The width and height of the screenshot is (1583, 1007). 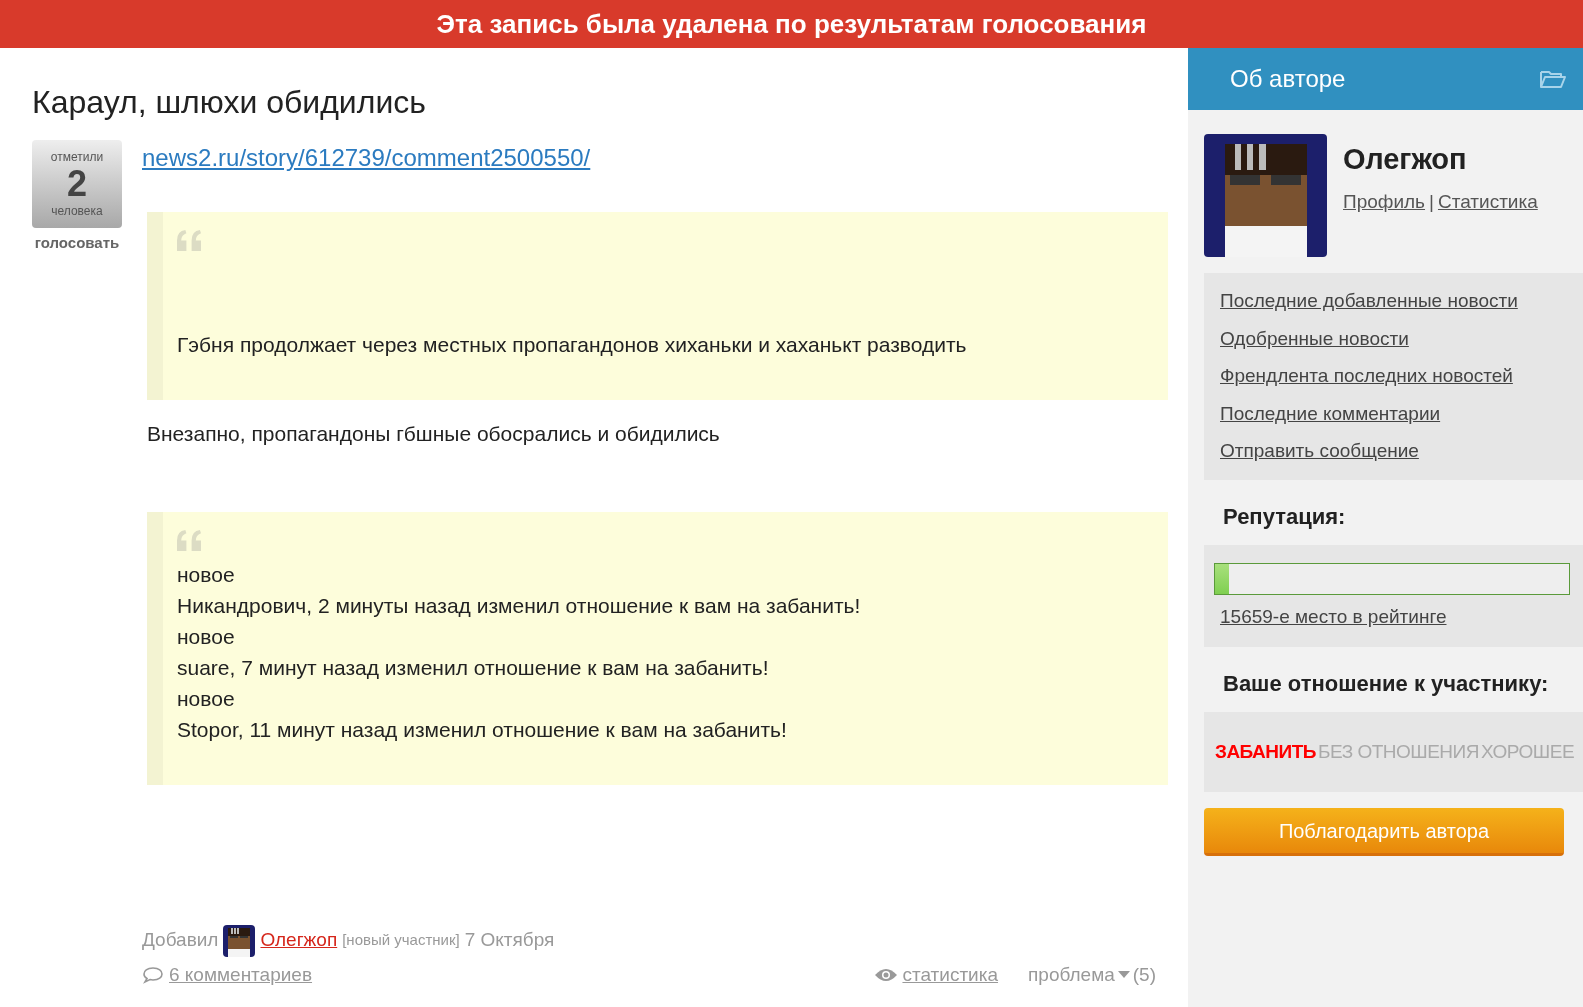 I want to click on profile-link: Профиль, so click(x=1384, y=201).